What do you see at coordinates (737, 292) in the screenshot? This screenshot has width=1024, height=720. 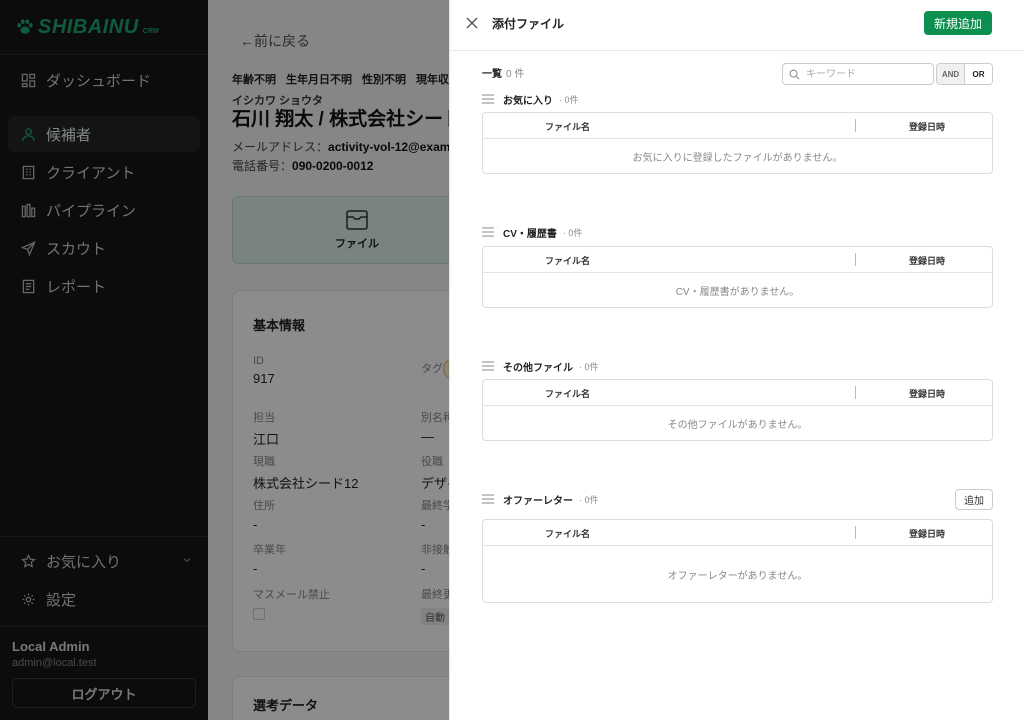 I see `empty-message: CV・履歴書がありません。` at bounding box center [737, 292].